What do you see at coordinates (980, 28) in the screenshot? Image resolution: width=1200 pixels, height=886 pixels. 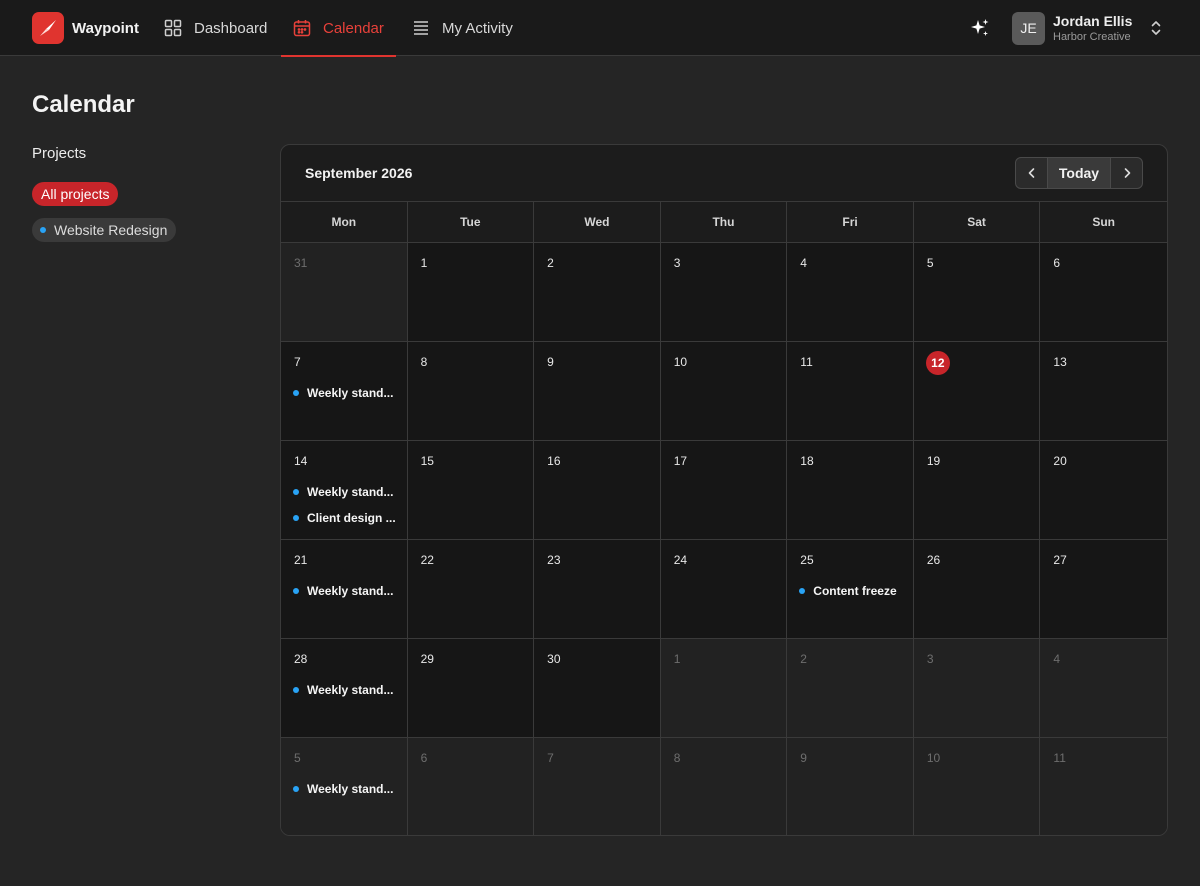 I see `sparkle-icon` at bounding box center [980, 28].